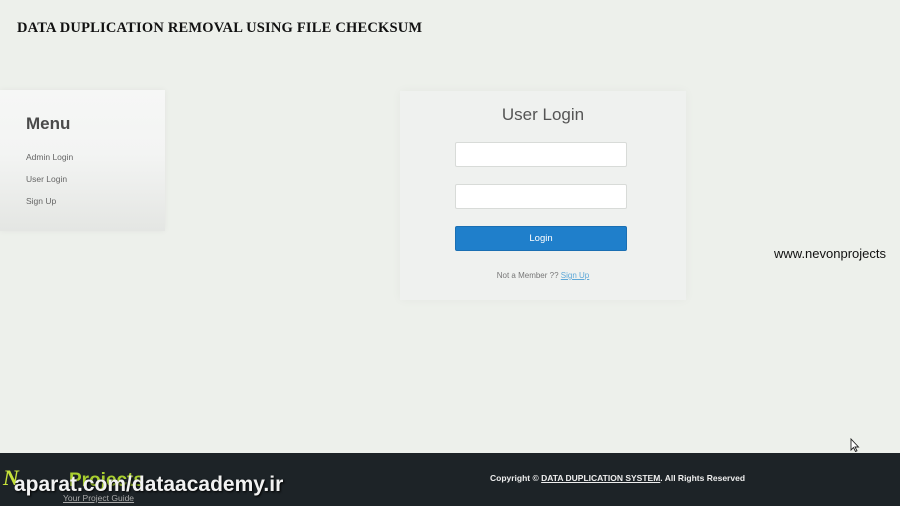  What do you see at coordinates (830, 253) in the screenshot?
I see `watermark-url: www.nevonprojects` at bounding box center [830, 253].